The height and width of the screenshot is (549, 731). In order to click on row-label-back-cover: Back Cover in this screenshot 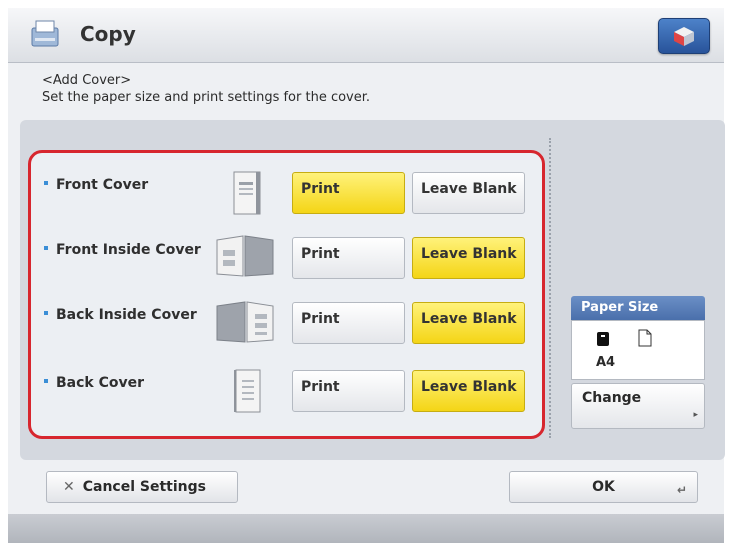, I will do `click(94, 383)`.